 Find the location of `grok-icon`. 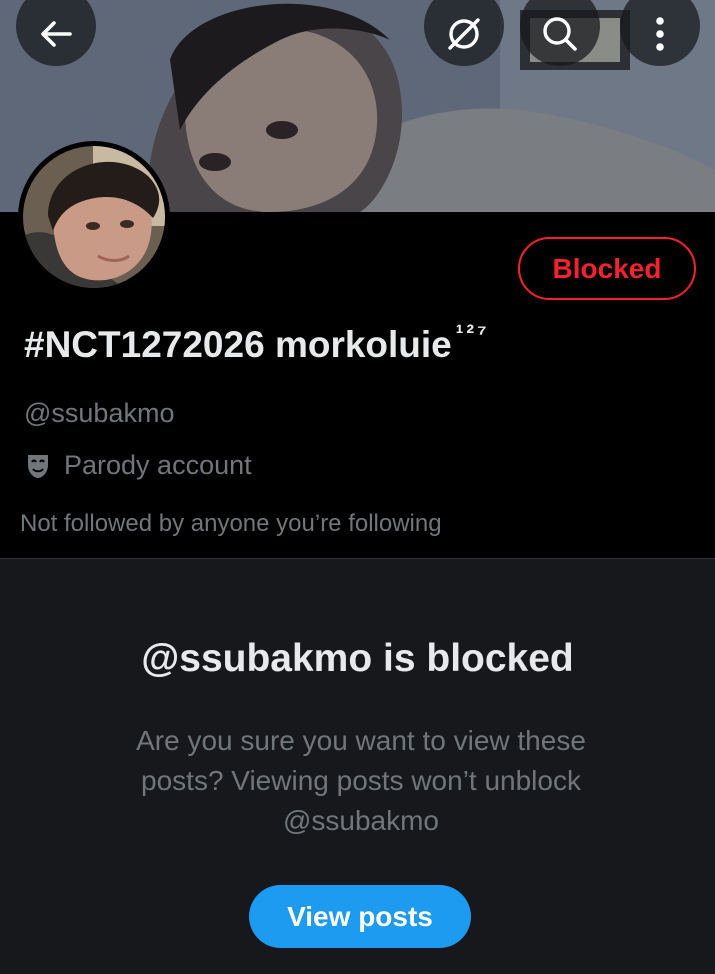

grok-icon is located at coordinates (464, 34).